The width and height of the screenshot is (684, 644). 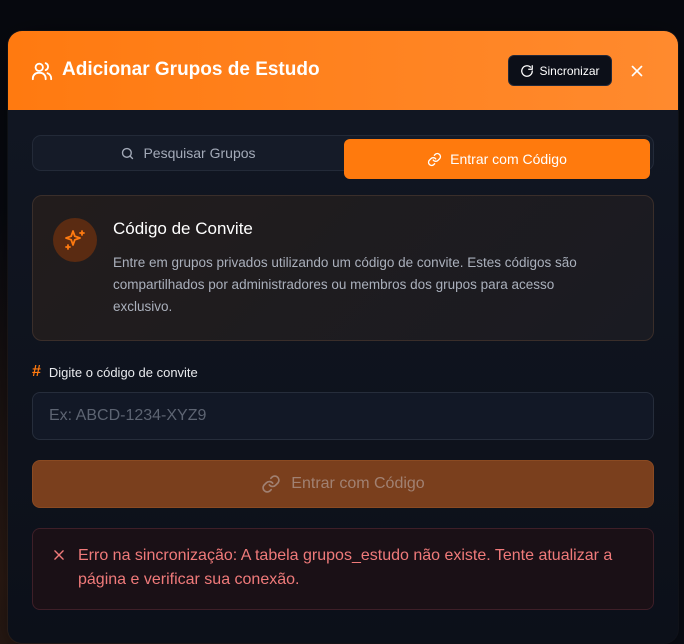 I want to click on tab-bar: Pesquisar Grupos Entrar com Código, so click(x=343, y=157).